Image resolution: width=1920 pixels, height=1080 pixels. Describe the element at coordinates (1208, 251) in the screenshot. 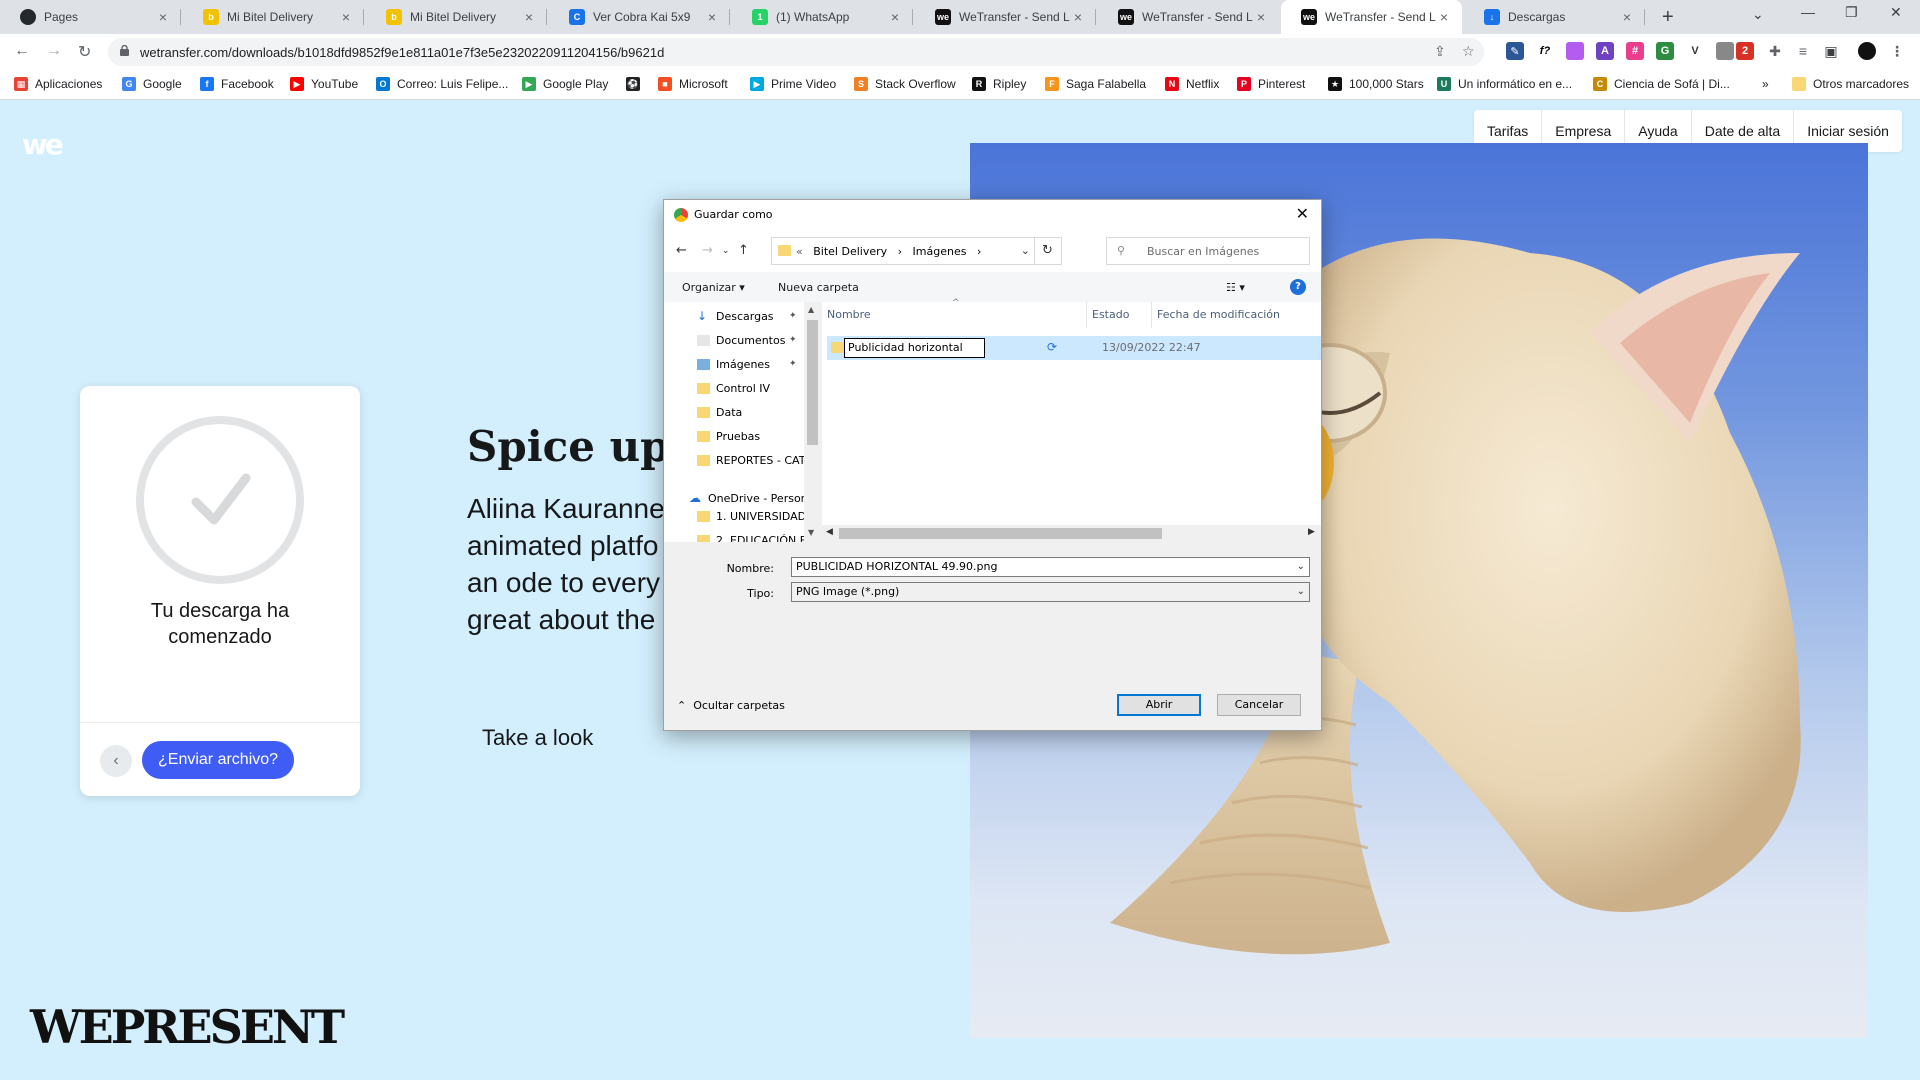

I see `search-input: ⚲ Buscar en Imágenes` at that location.